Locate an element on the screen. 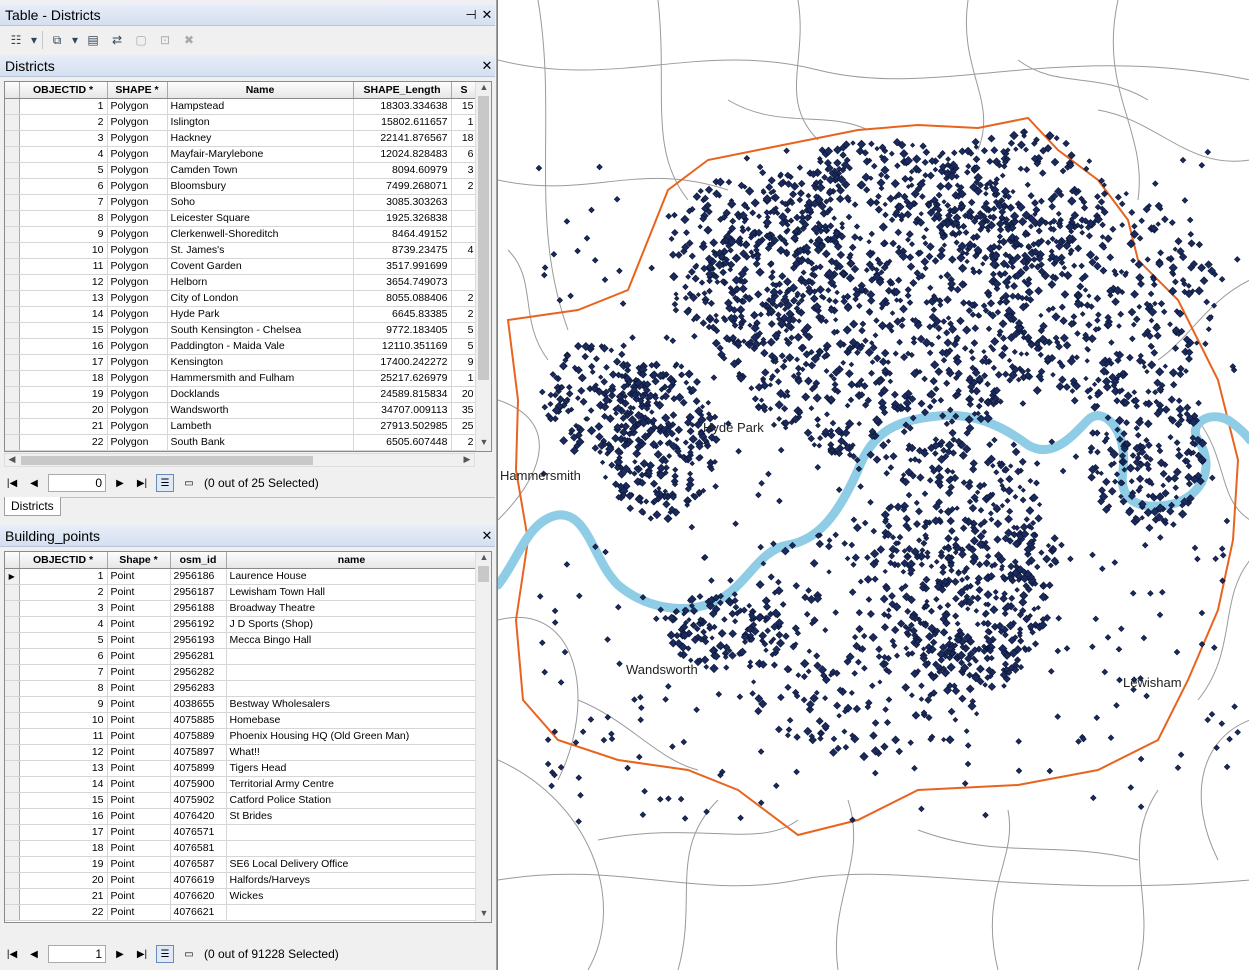 This screenshot has width=1249, height=970. table-cell: 8094.60979 is located at coordinates (402, 170).